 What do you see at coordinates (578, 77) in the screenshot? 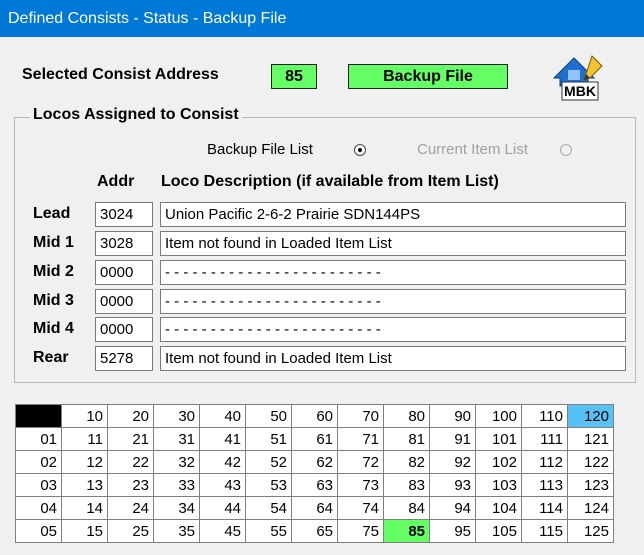
I see `mbk-logo-icon: MBK` at bounding box center [578, 77].